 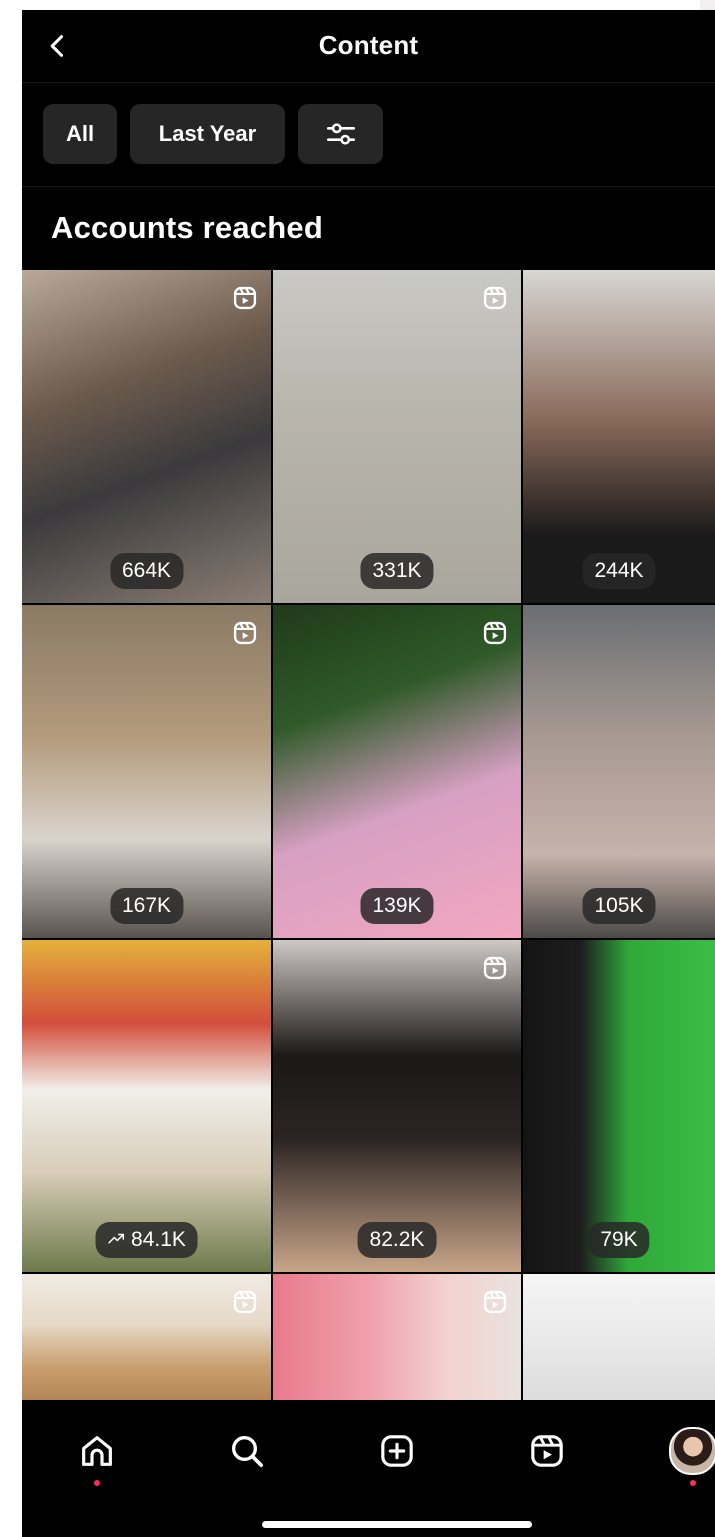 I want to click on reach-count: 82.2K, so click(x=397, y=1240).